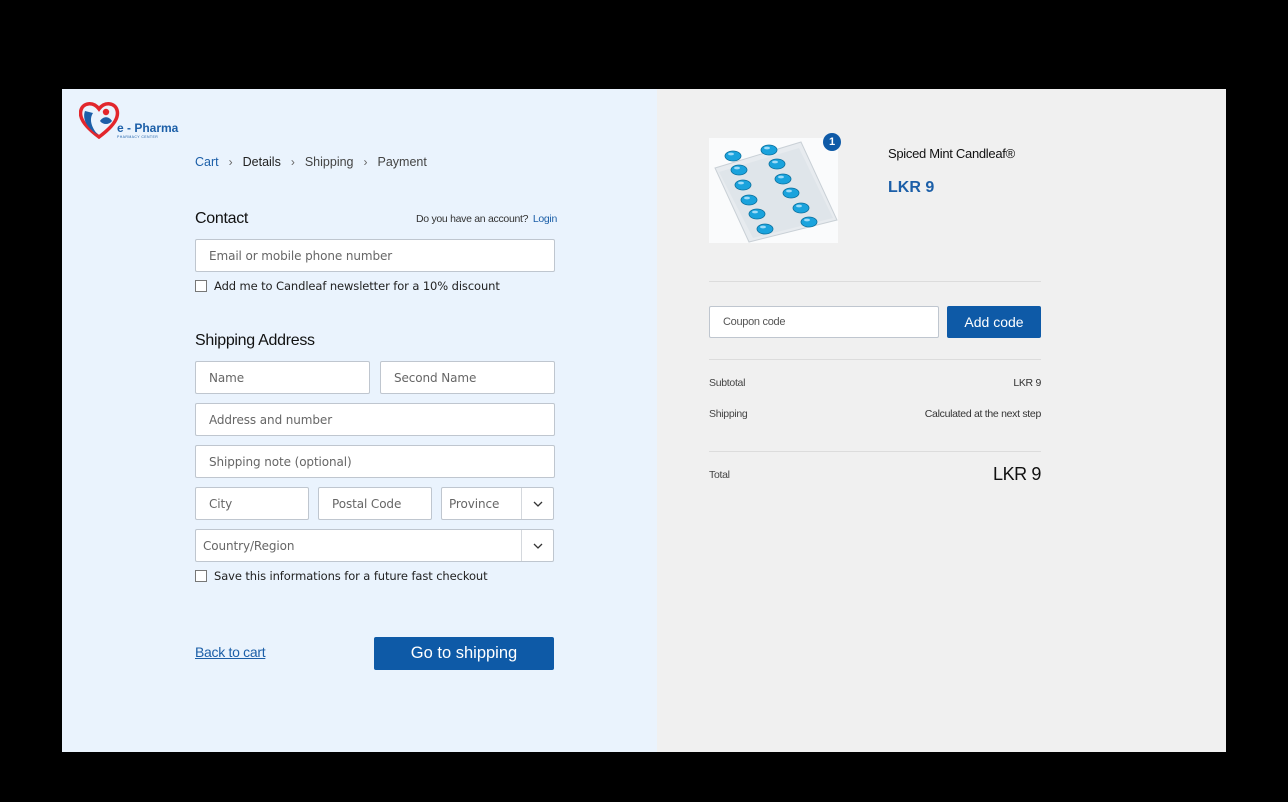  I want to click on contact-heading: Contact, so click(222, 218).